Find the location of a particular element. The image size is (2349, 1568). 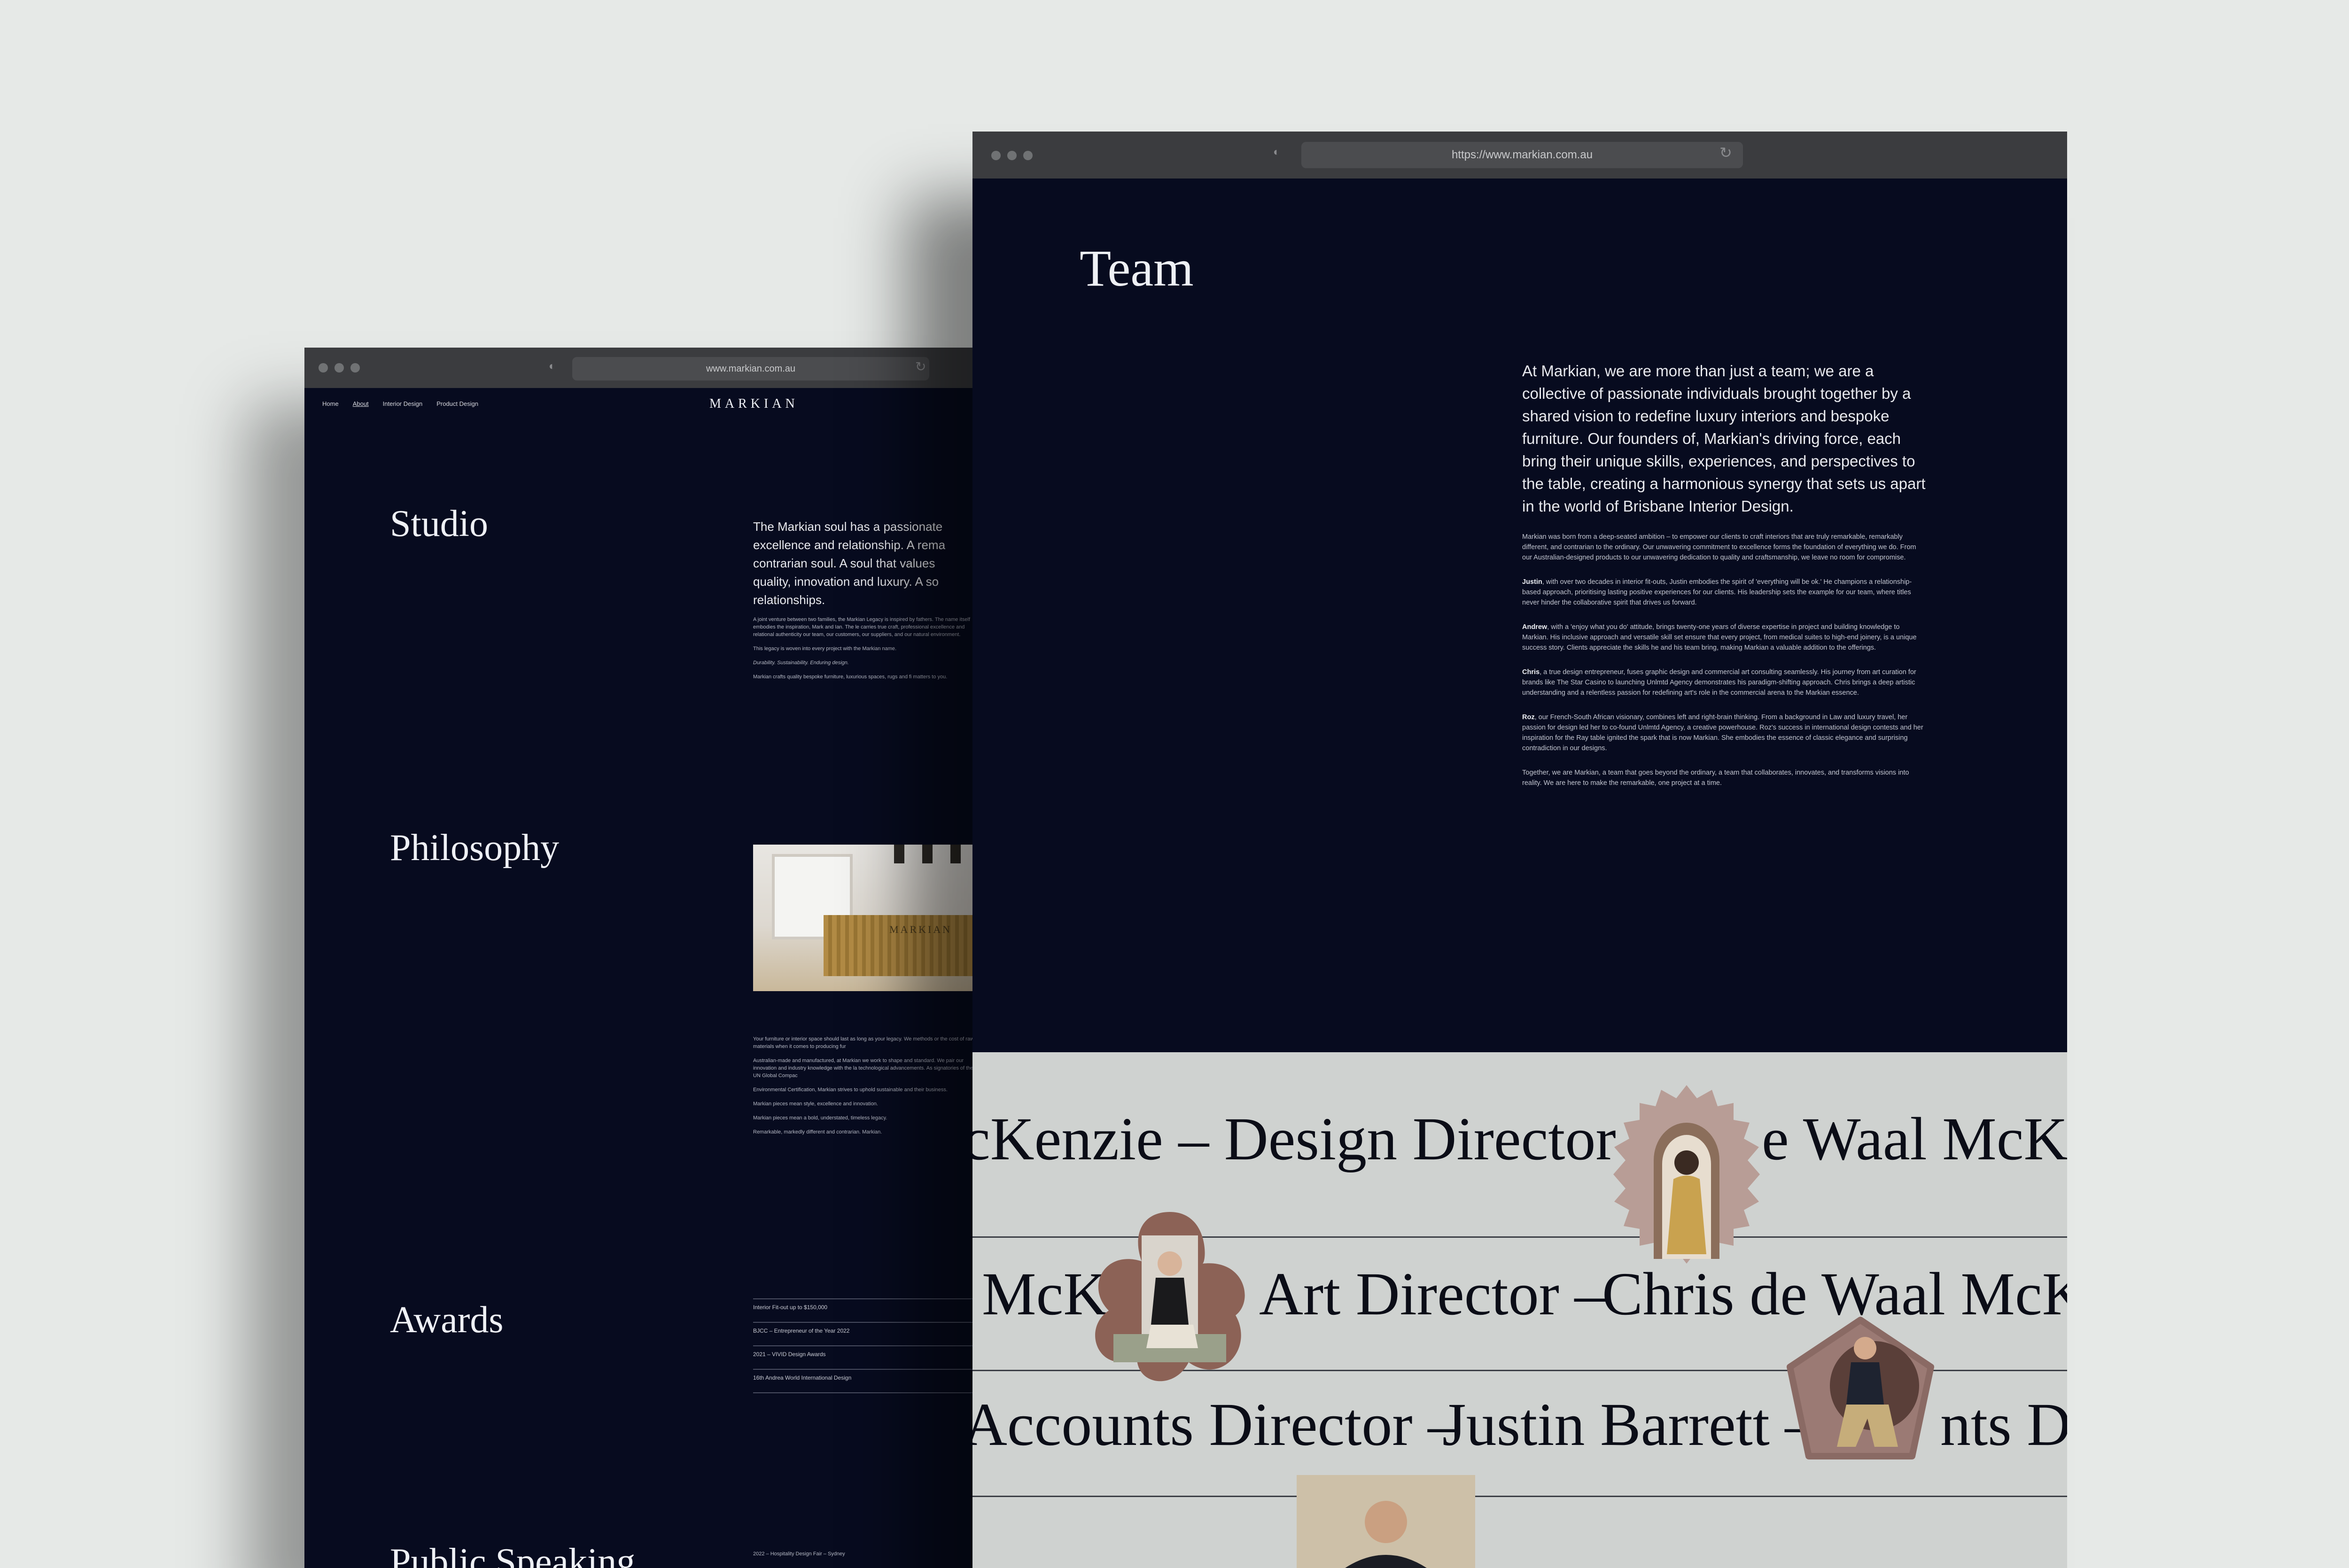

speaking-item: 2022 – Hospitality Design Fair – Sydney is located at coordinates (799, 1554).